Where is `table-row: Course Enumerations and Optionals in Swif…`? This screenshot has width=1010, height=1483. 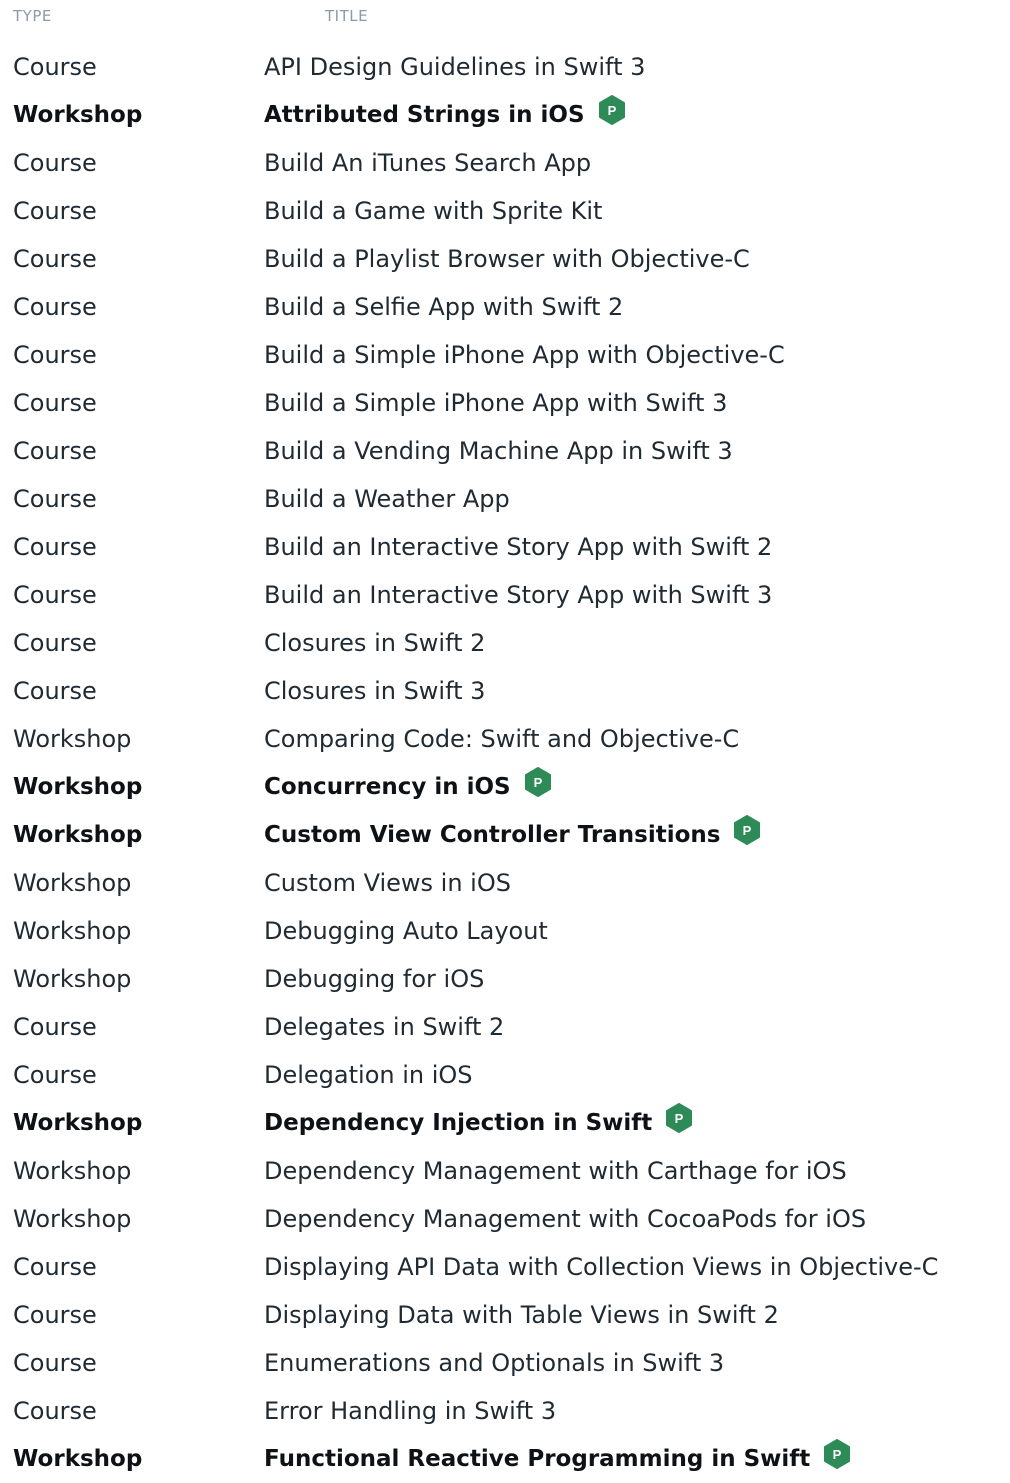 table-row: Course Enumerations and Optionals in Swif… is located at coordinates (505, 1363).